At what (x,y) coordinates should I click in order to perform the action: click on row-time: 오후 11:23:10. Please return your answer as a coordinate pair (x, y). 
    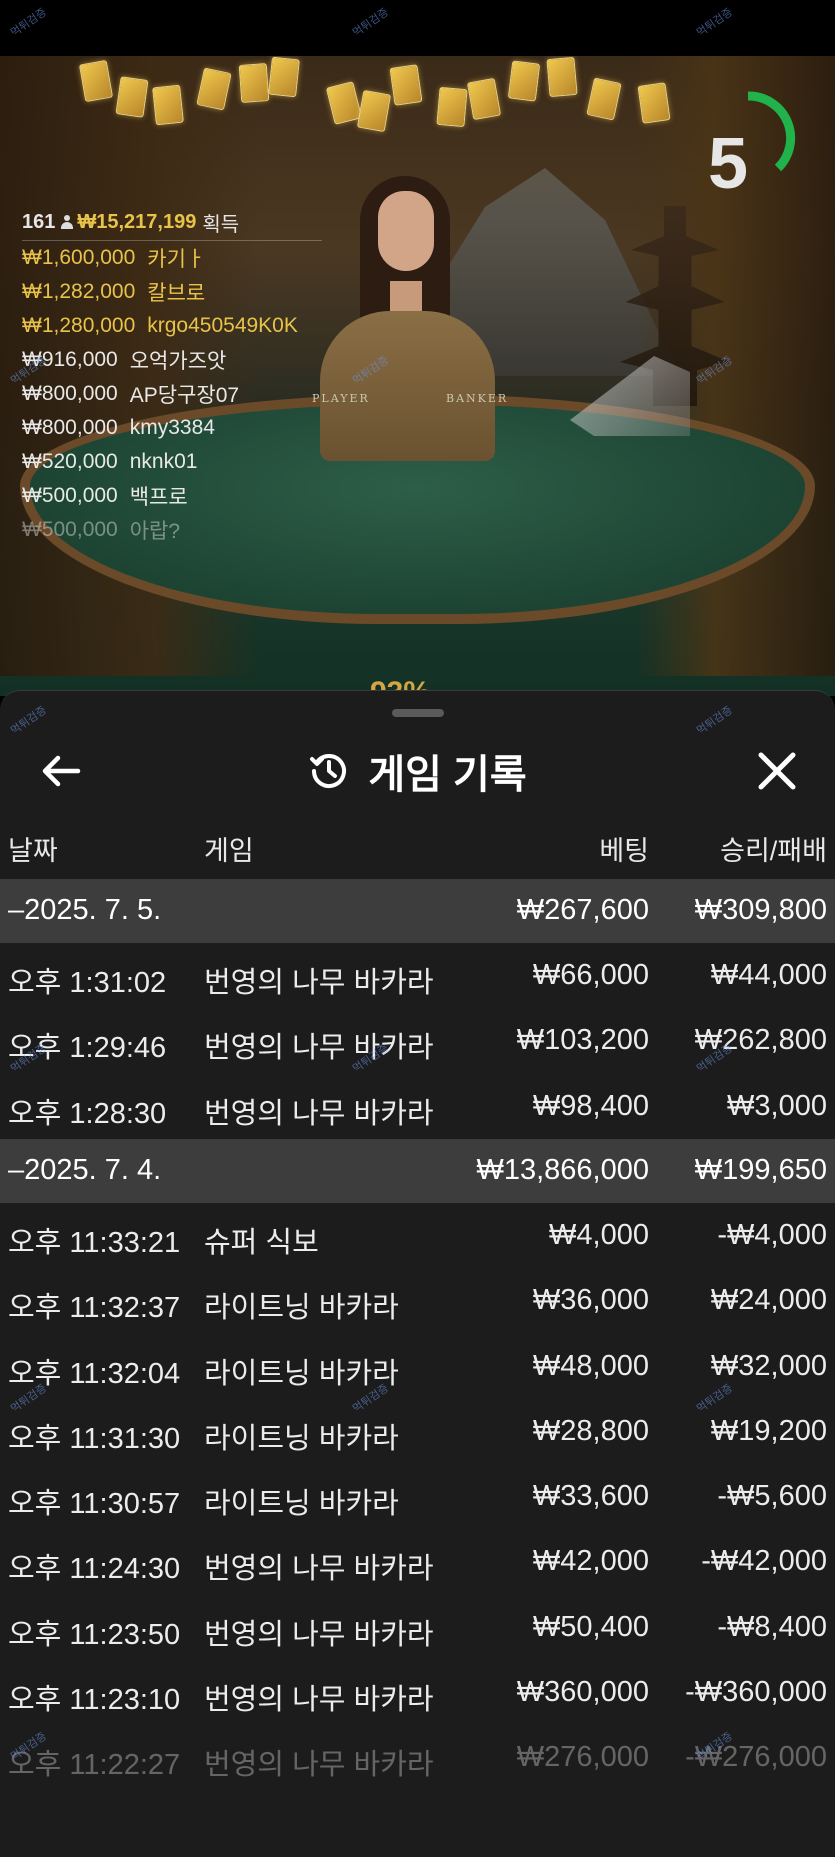
    Looking at the image, I should click on (94, 1700).